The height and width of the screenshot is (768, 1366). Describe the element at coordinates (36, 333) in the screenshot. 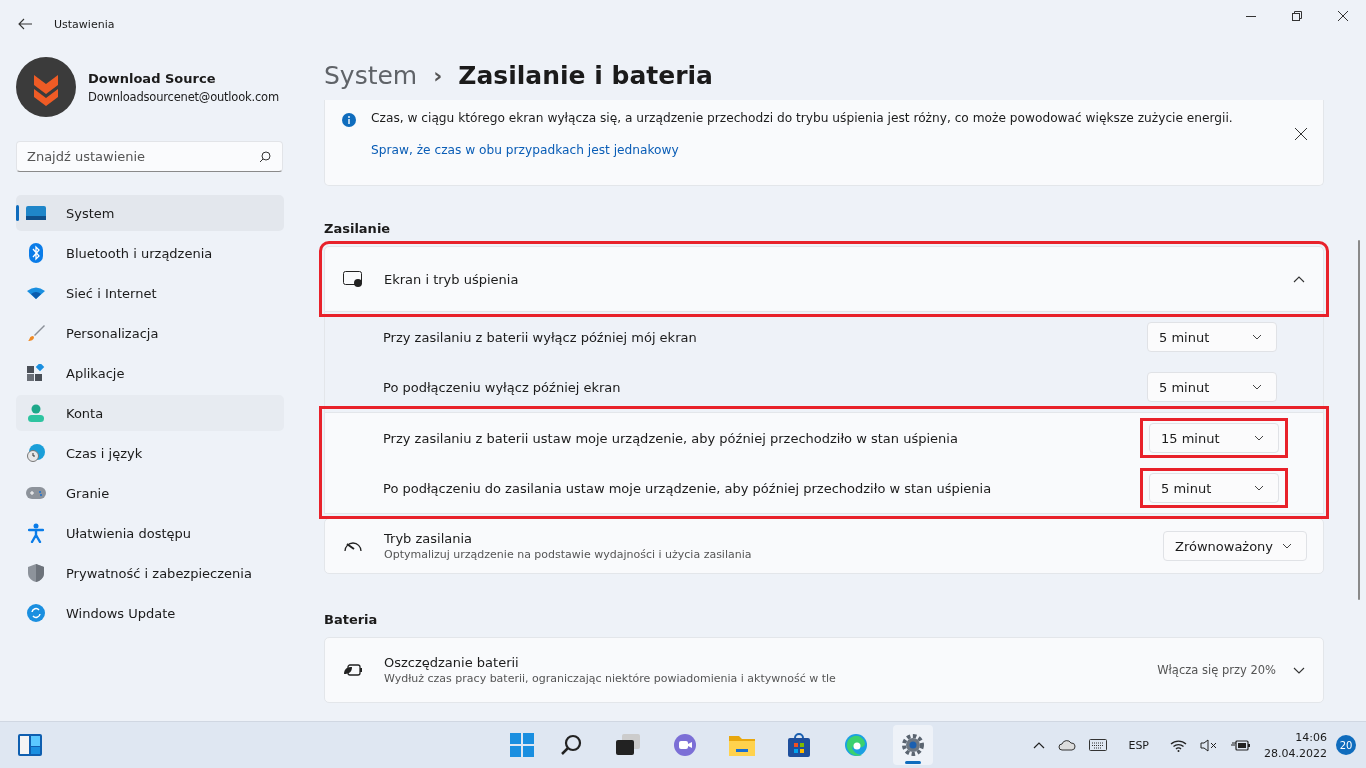

I see `brush-icon` at that location.